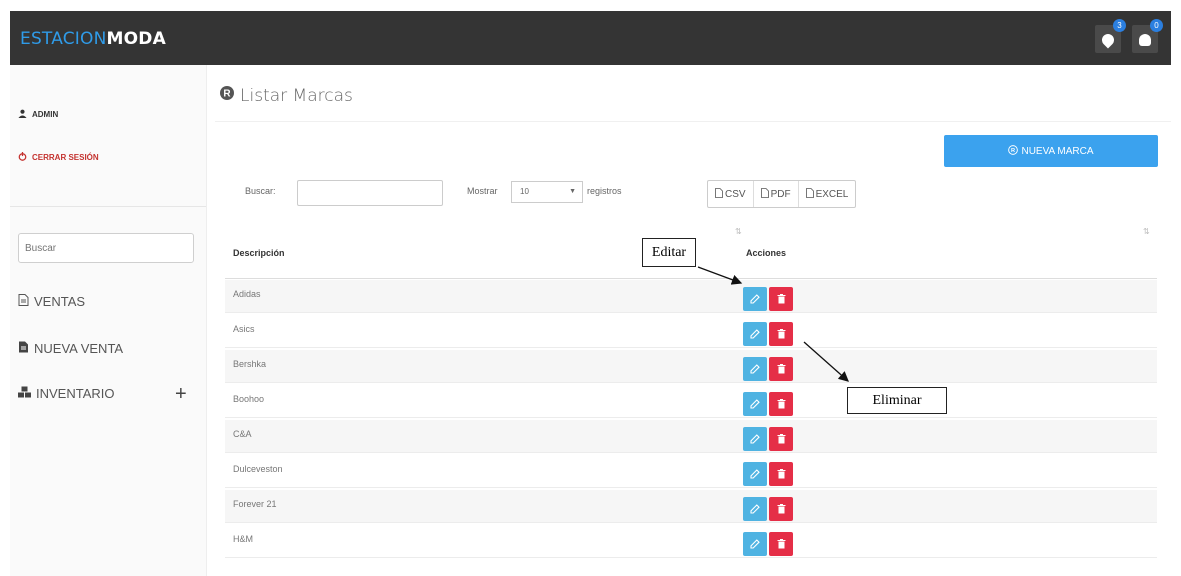  Describe the element at coordinates (22, 114) in the screenshot. I see `user-icon` at that location.